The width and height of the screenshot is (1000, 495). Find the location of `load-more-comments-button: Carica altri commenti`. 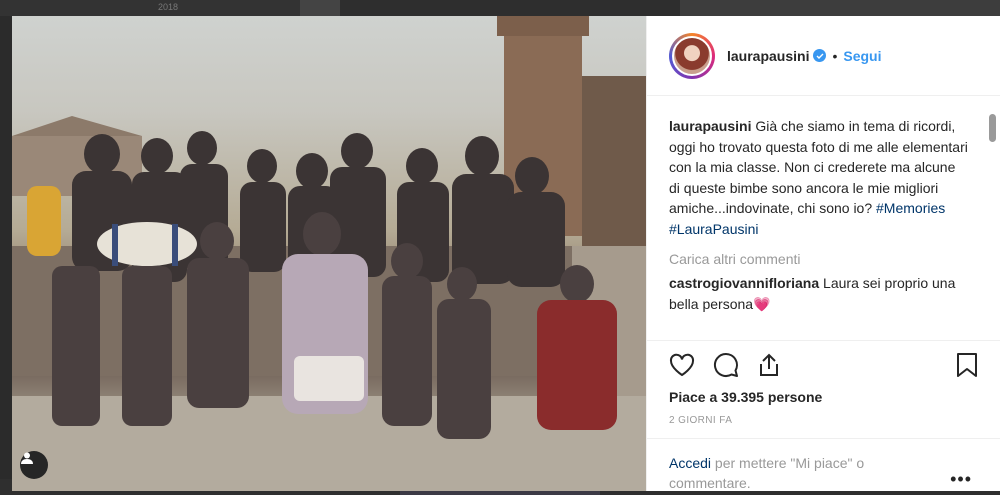

load-more-comments-button: Carica altri commenti is located at coordinates (823, 259).